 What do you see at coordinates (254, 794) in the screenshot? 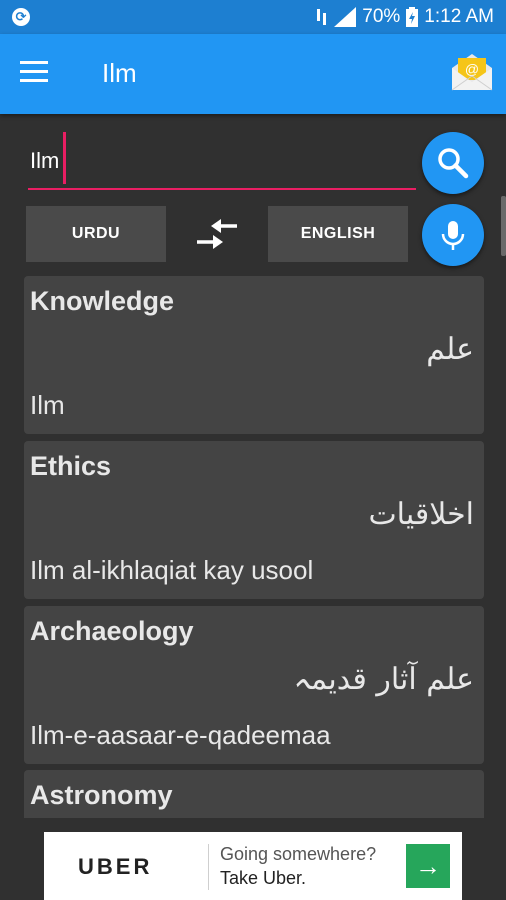
I see `result-card: Astronomy` at bounding box center [254, 794].